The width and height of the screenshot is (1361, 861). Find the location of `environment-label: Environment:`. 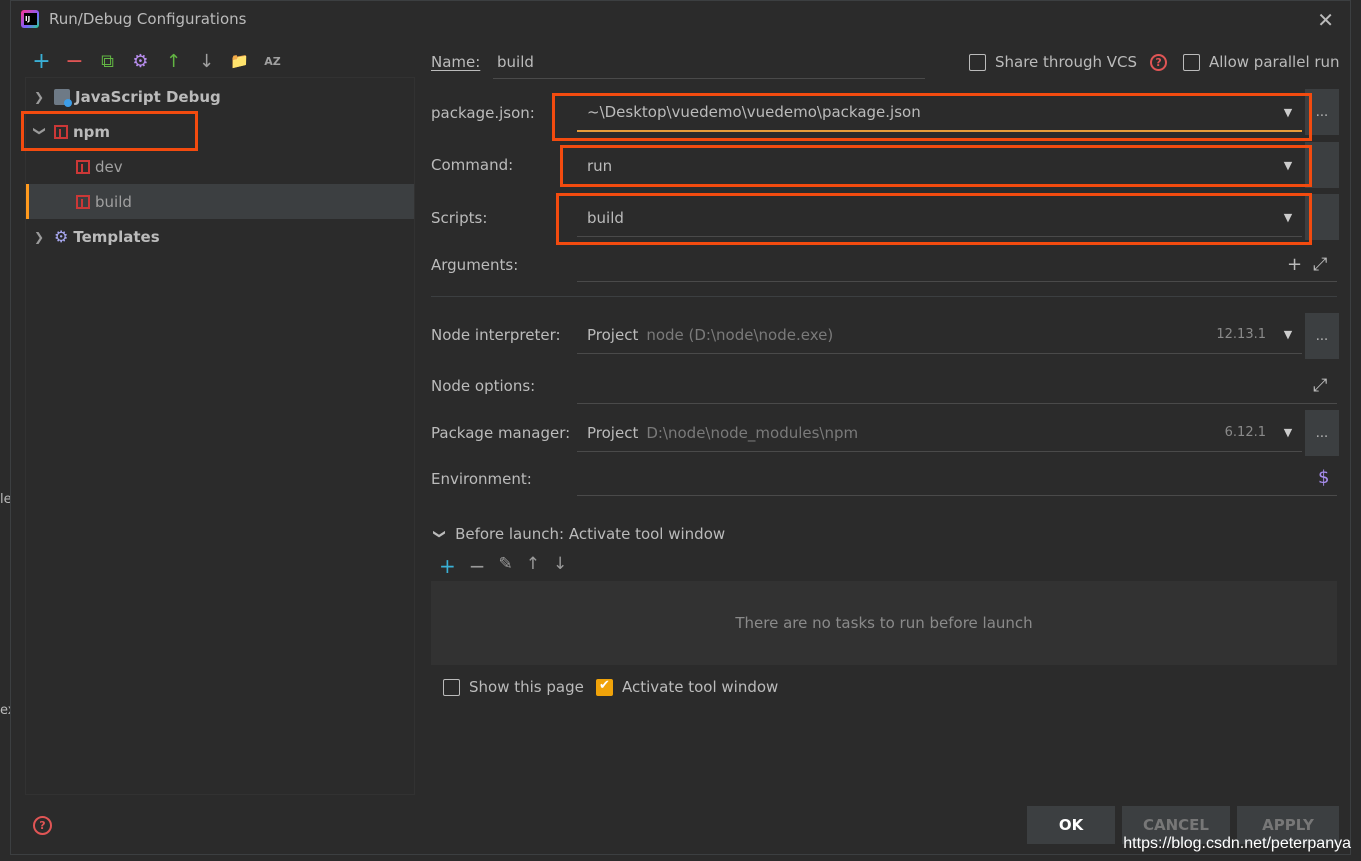

environment-label: Environment: is located at coordinates (481, 479).